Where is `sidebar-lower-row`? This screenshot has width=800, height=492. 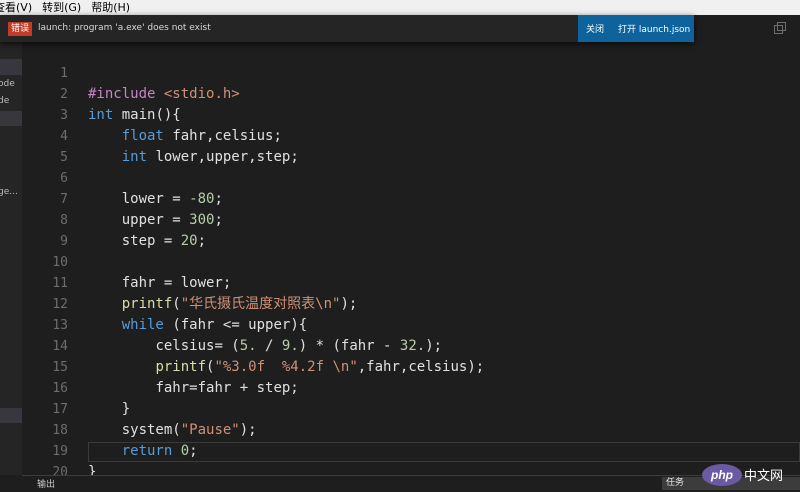 sidebar-lower-row is located at coordinates (11, 415).